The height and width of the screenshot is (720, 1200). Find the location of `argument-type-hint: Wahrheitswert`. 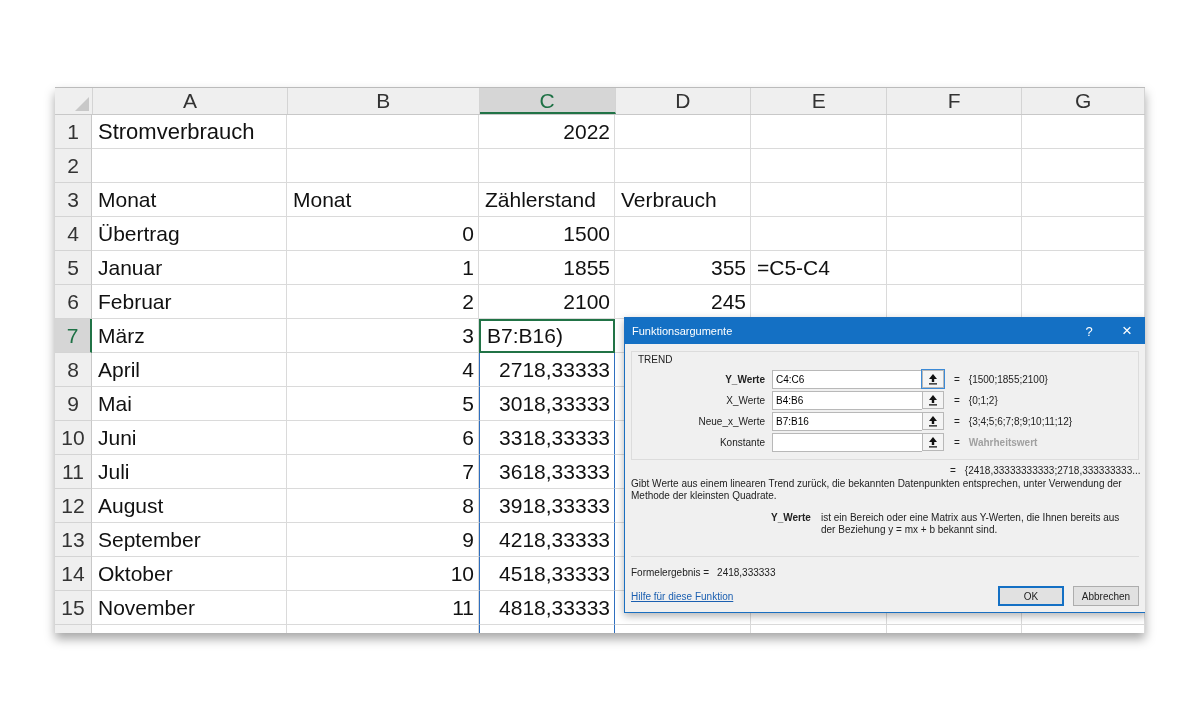

argument-type-hint: Wahrheitswert is located at coordinates (1003, 442).